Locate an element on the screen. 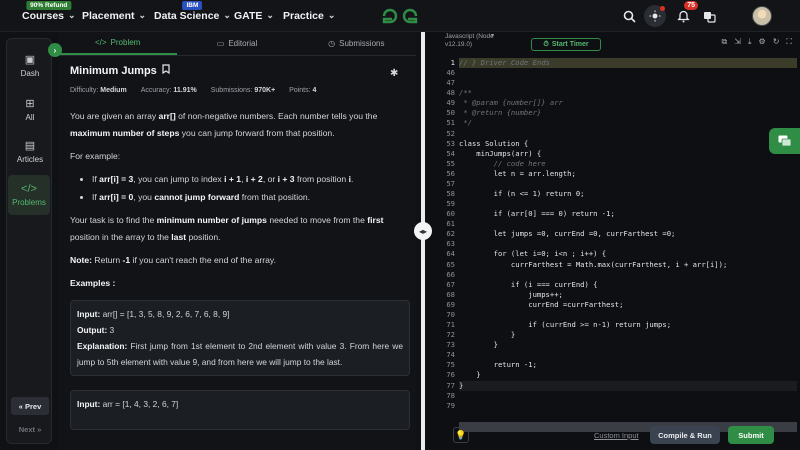  start-timer-button: ⏱ Start Timer is located at coordinates (566, 44).